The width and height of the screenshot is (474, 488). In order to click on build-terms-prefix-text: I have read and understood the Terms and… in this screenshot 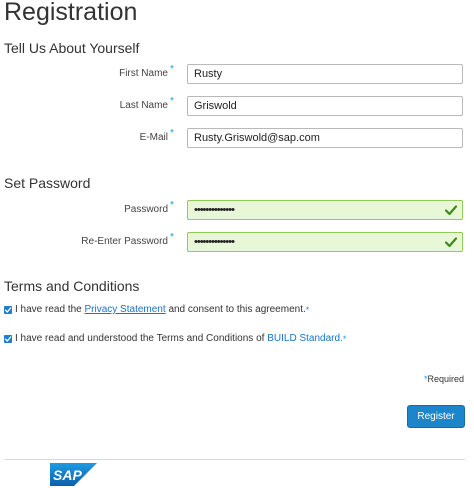, I will do `click(140, 338)`.